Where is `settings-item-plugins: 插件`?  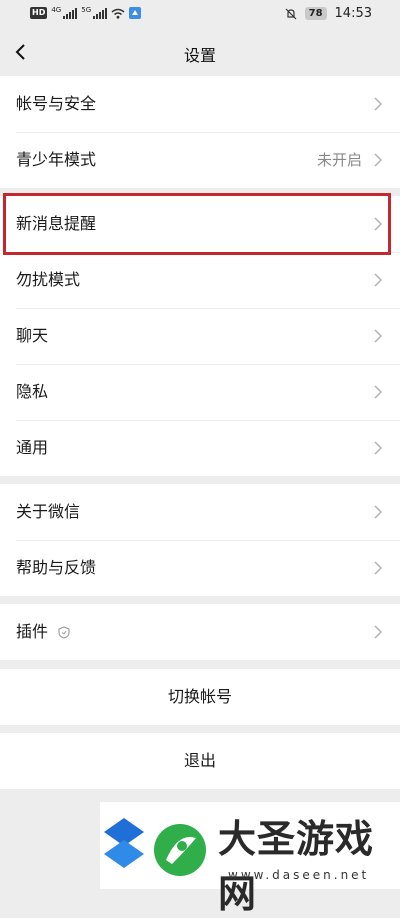 settings-item-plugins: 插件 is located at coordinates (200, 632).